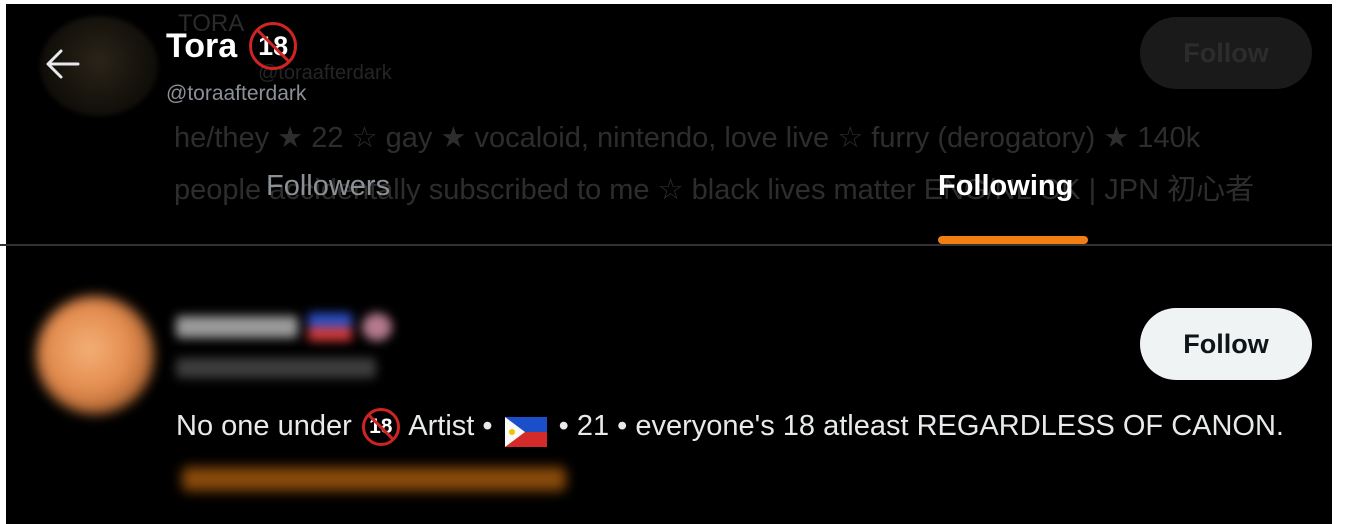 This screenshot has width=1362, height=524. I want to click on profile-follow-button: Follow, so click(1226, 53).